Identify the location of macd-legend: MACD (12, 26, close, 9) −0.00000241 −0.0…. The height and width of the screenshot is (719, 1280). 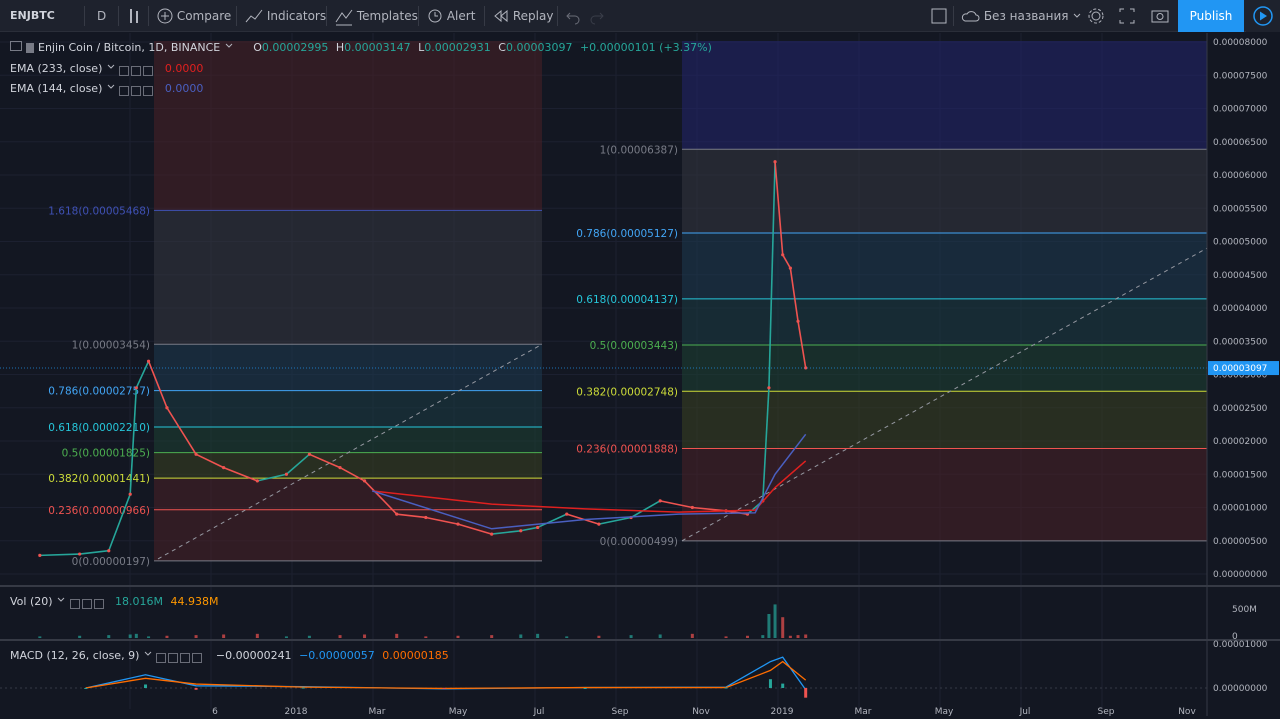
(229, 656).